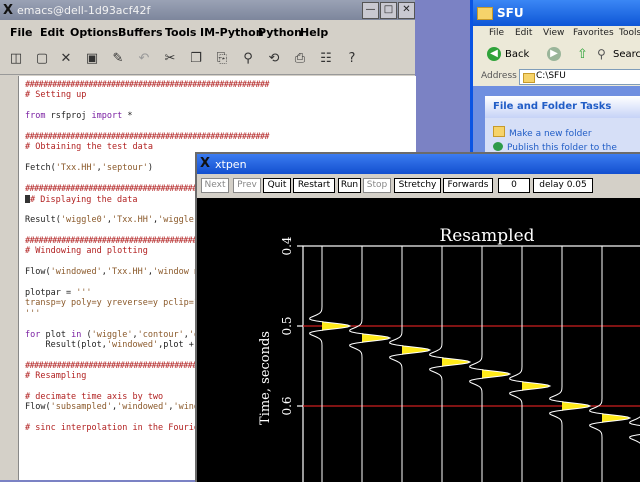 The height and width of the screenshot is (482, 640). I want to click on explorer-menu-view: View, so click(553, 33).